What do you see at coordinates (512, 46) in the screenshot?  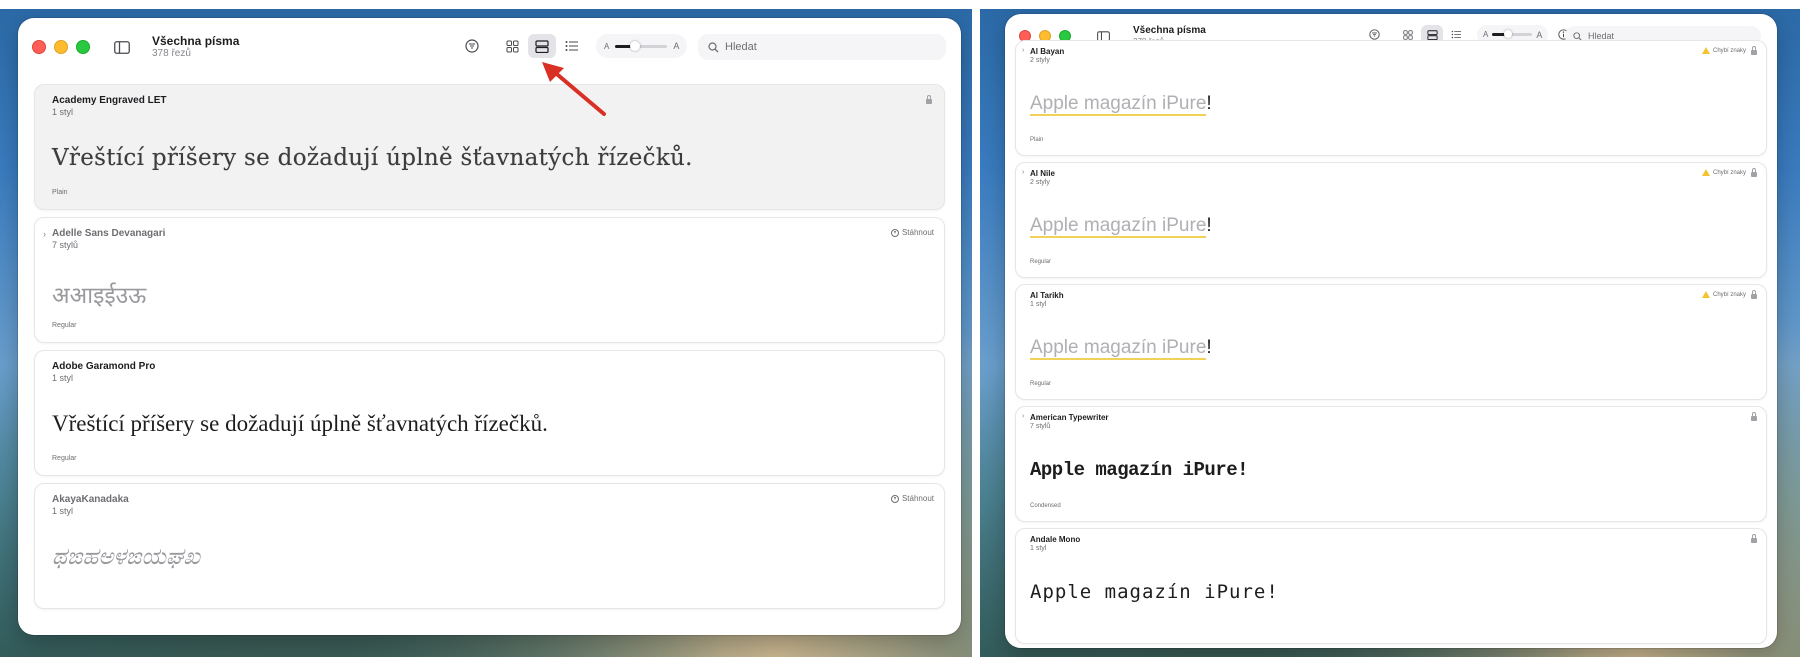 I see `grid-view-icon` at bounding box center [512, 46].